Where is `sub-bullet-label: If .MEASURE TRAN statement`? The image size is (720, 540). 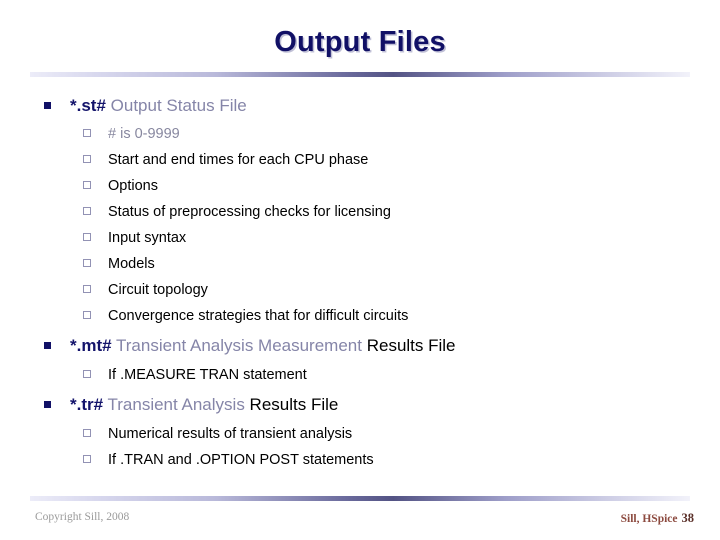 sub-bullet-label: If .MEASURE TRAN statement is located at coordinates (207, 375).